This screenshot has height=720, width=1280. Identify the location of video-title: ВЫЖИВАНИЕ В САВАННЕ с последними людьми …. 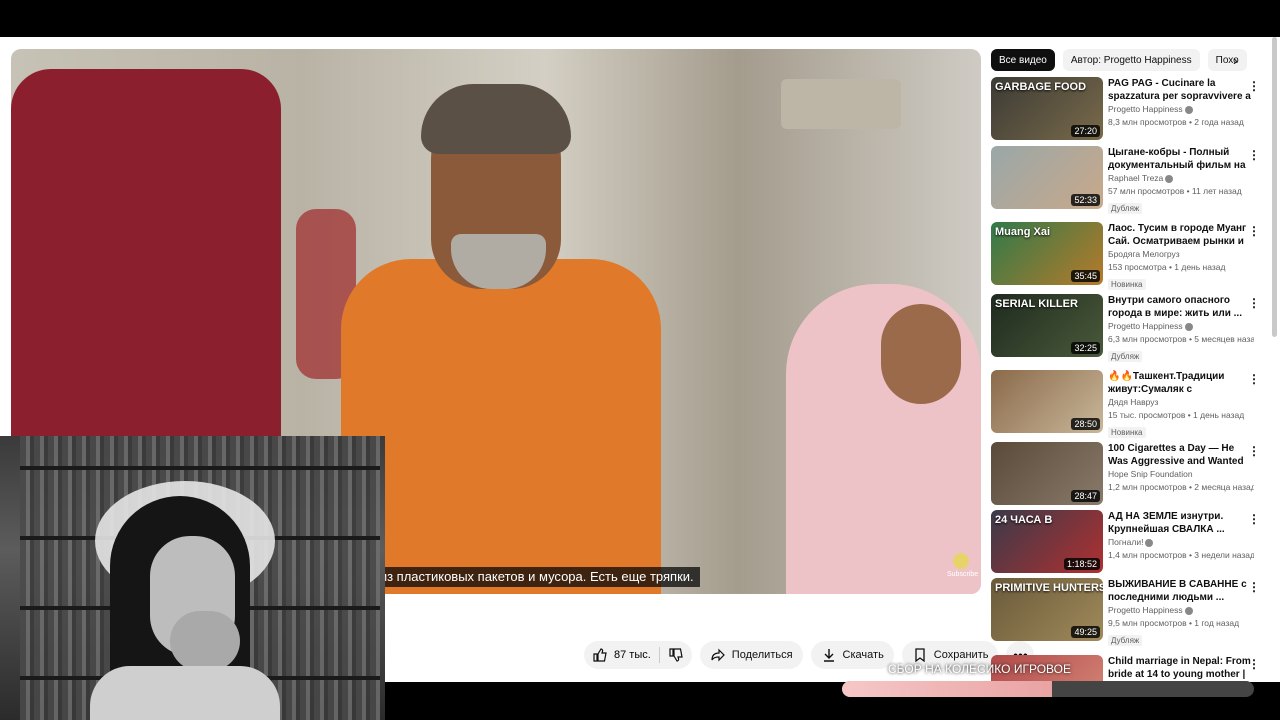
(1181, 591).